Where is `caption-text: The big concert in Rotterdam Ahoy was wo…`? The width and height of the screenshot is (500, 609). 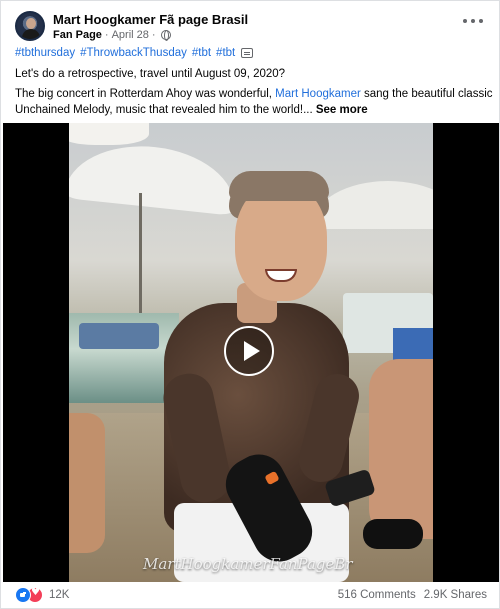
caption-text: The big concert in Rotterdam Ahoy was wo… is located at coordinates (145, 94).